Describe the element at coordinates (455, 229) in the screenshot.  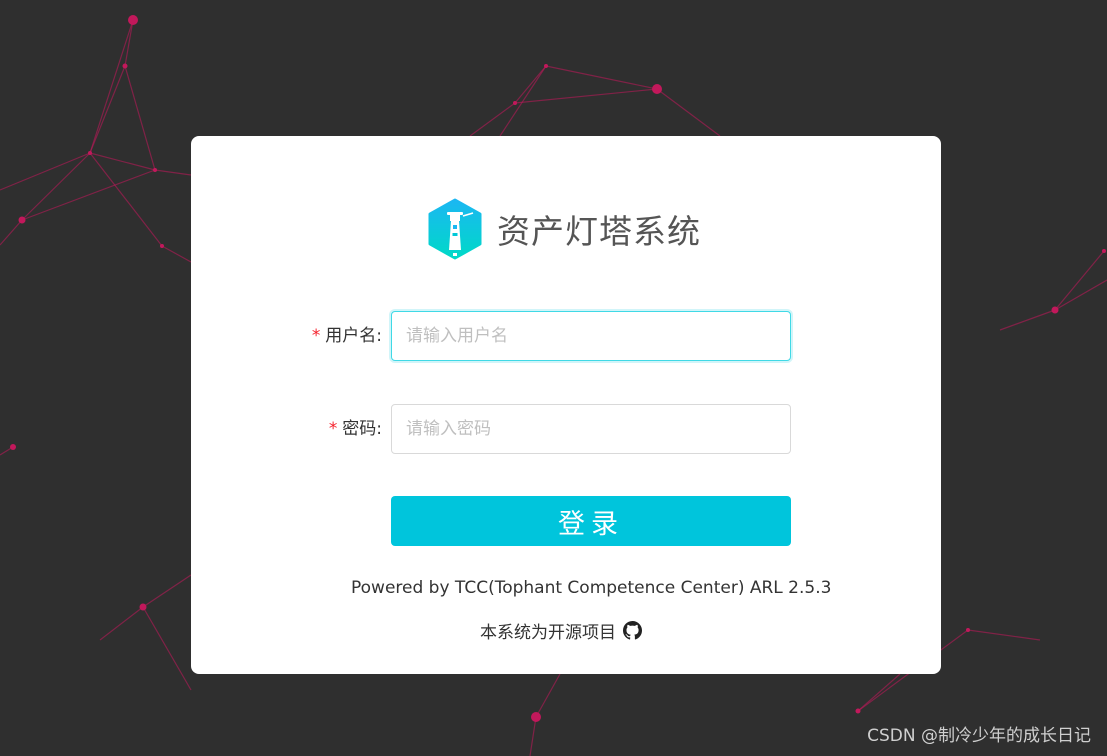
I see `lighthouse-logo-icon` at that location.